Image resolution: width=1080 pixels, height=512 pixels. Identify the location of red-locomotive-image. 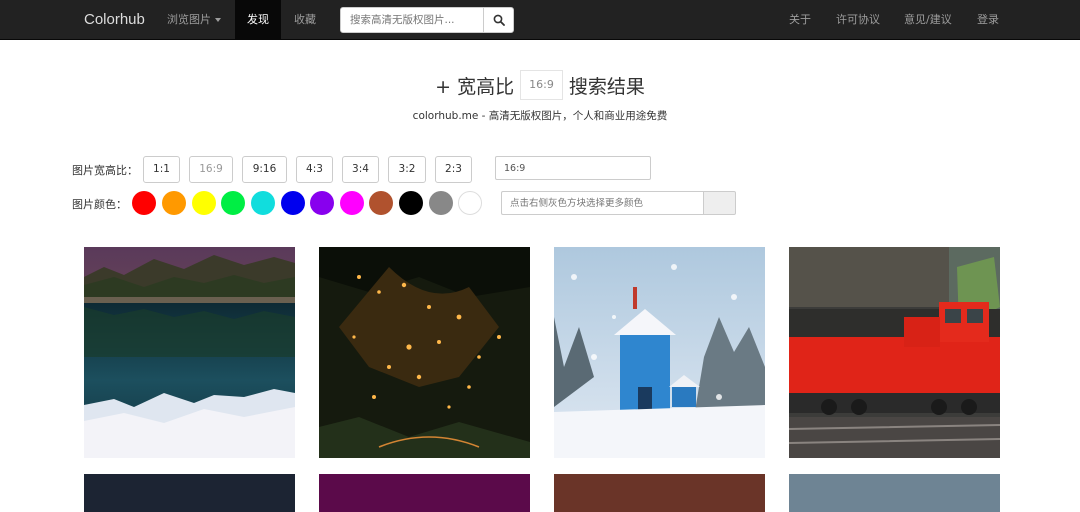
(894, 352).